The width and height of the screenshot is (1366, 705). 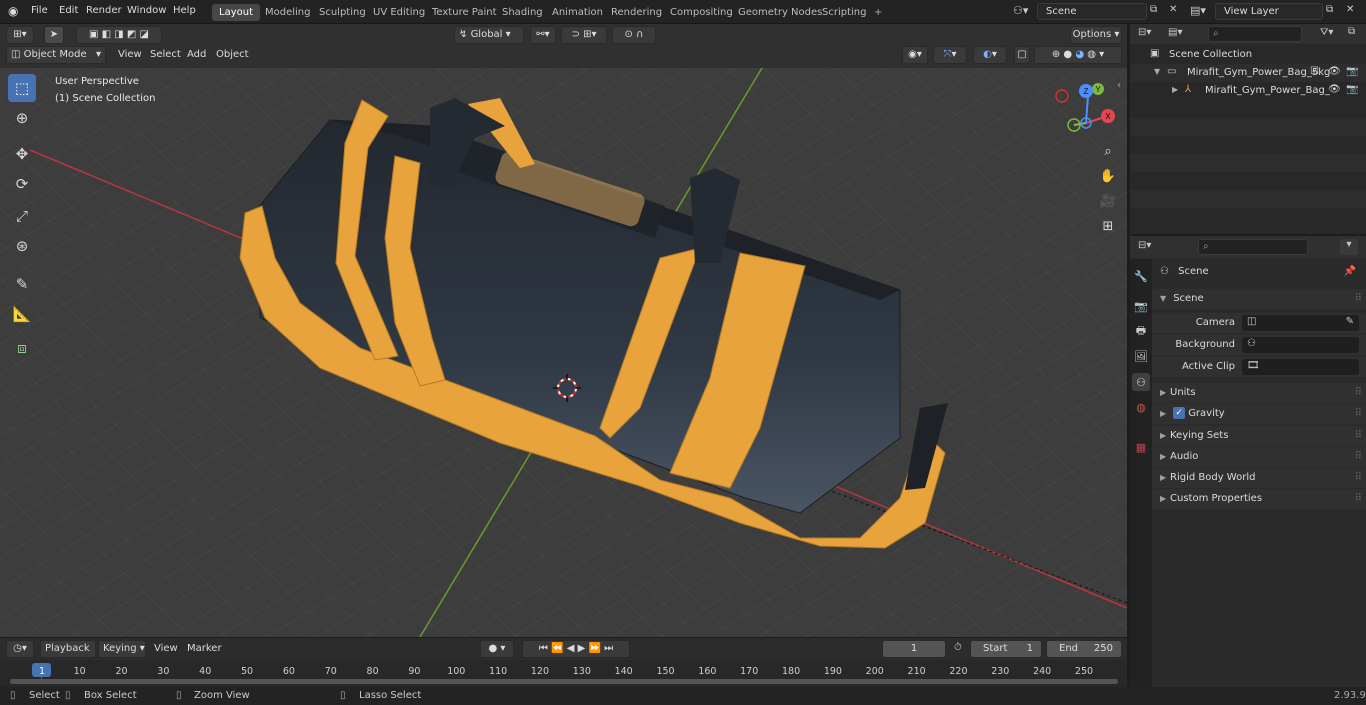 I want to click on timeline-scrollbar, so click(x=564, y=681).